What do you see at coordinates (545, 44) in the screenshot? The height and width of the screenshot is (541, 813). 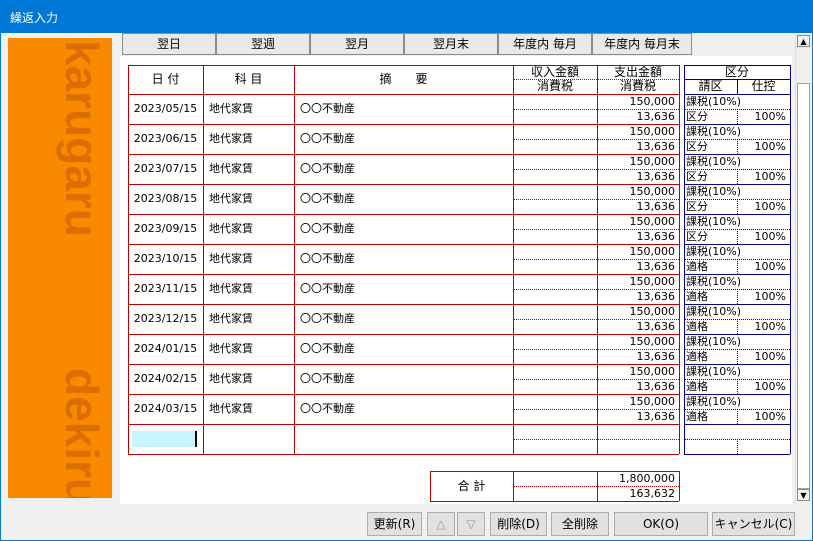 I see `quick-button-5: 年度内 毎月` at bounding box center [545, 44].